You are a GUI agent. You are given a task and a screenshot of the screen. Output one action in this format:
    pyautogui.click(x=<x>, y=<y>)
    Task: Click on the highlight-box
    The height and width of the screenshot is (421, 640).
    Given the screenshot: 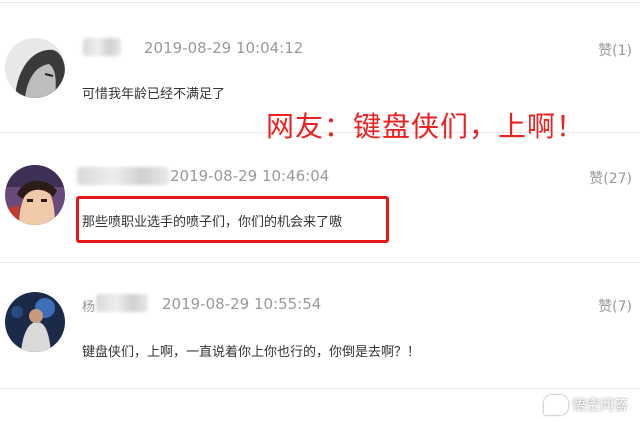 What is the action you would take?
    pyautogui.click(x=232, y=219)
    